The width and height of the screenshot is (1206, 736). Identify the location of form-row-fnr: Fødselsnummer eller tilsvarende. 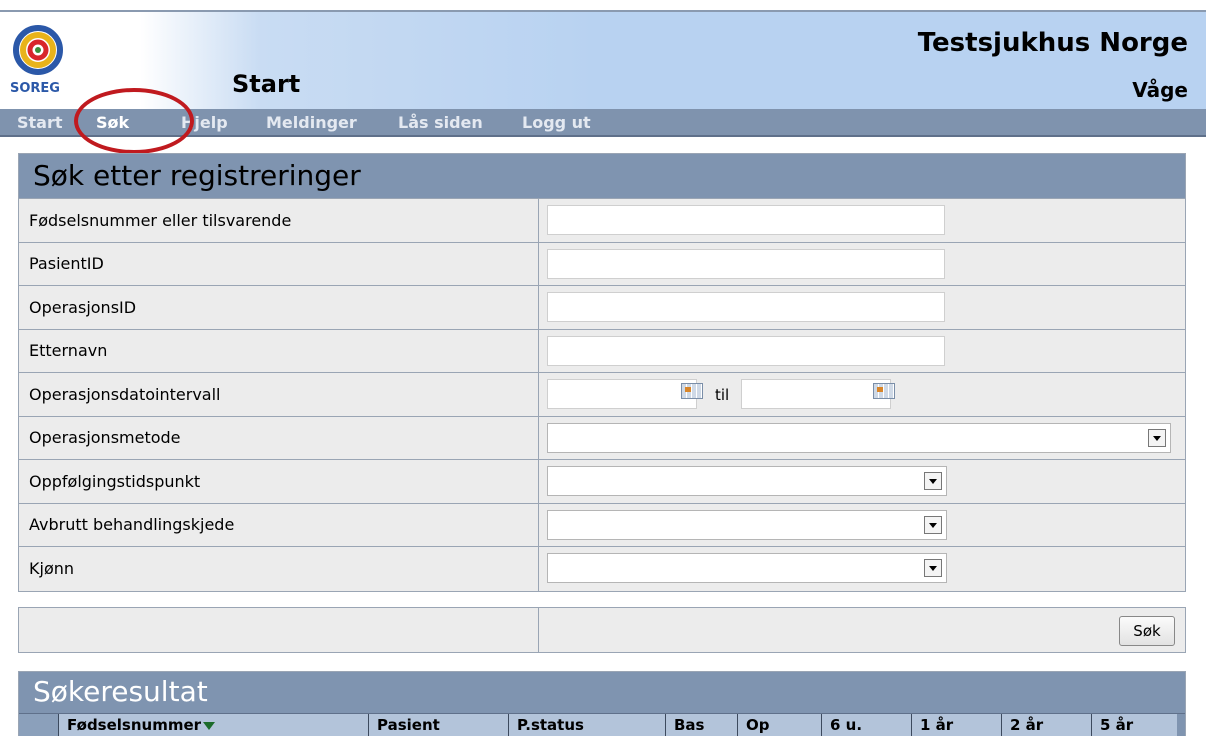
(602, 221).